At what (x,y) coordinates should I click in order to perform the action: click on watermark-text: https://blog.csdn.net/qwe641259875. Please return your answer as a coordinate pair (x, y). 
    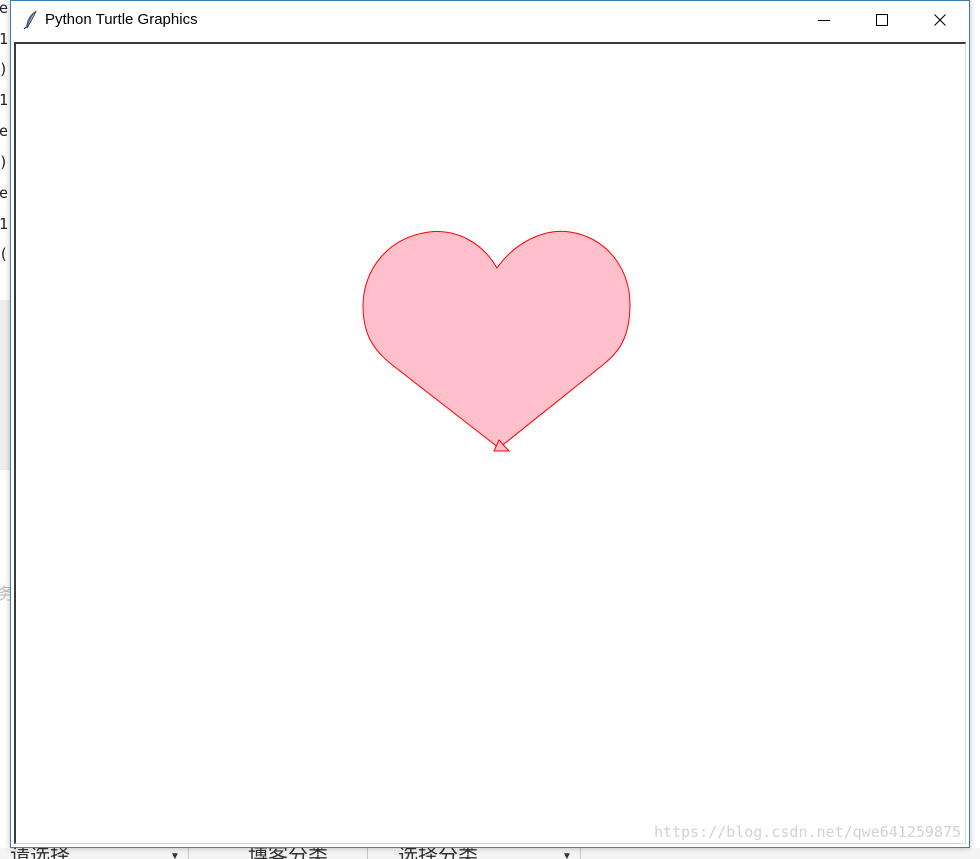
    Looking at the image, I should click on (807, 832).